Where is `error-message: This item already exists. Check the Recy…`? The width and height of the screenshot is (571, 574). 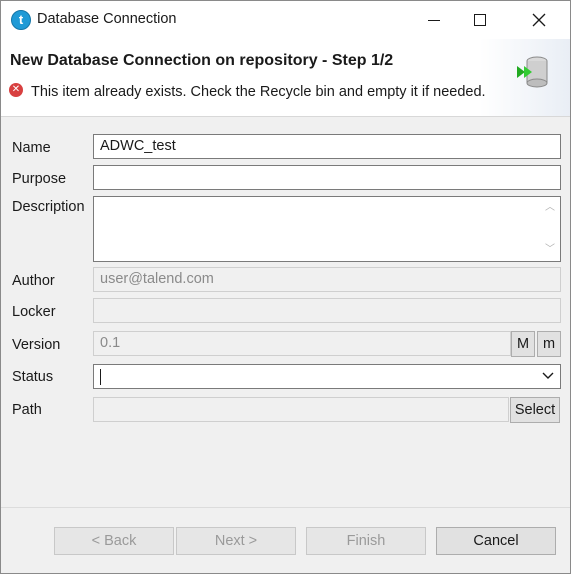 error-message: This item already exists. Check the Recy… is located at coordinates (258, 92).